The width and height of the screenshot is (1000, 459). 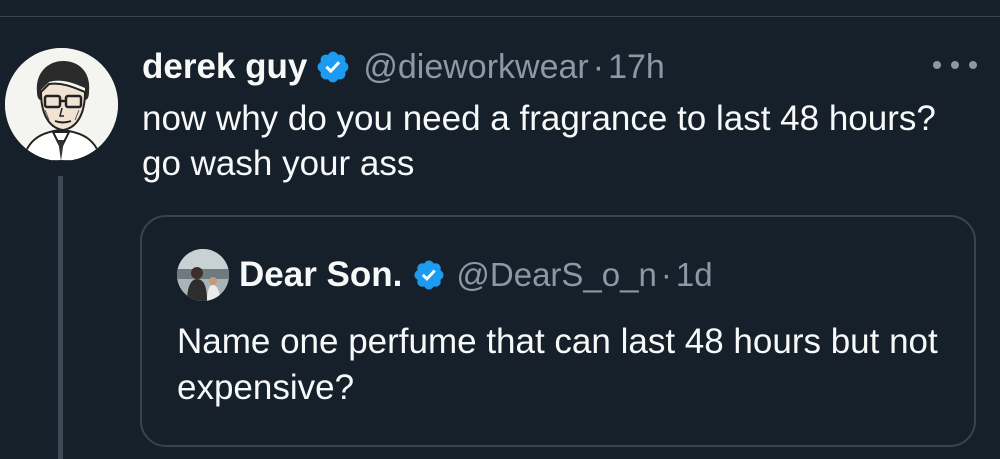 I want to click on tweet-header: derek guy @dieworkwear · 17h, so click(x=403, y=67).